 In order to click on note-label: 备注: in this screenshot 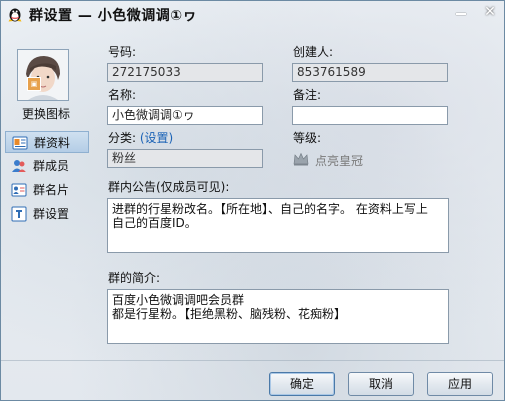, I will do `click(307, 95)`.